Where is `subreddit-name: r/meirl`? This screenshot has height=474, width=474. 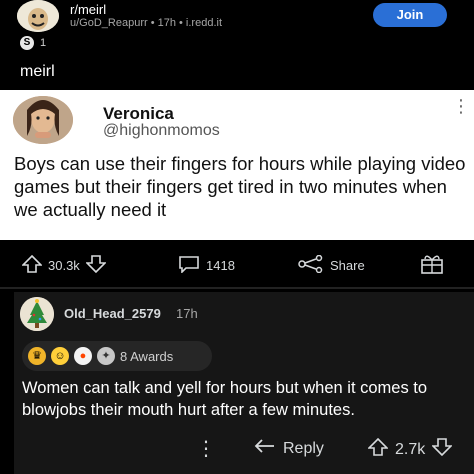 subreddit-name: r/meirl is located at coordinates (88, 9).